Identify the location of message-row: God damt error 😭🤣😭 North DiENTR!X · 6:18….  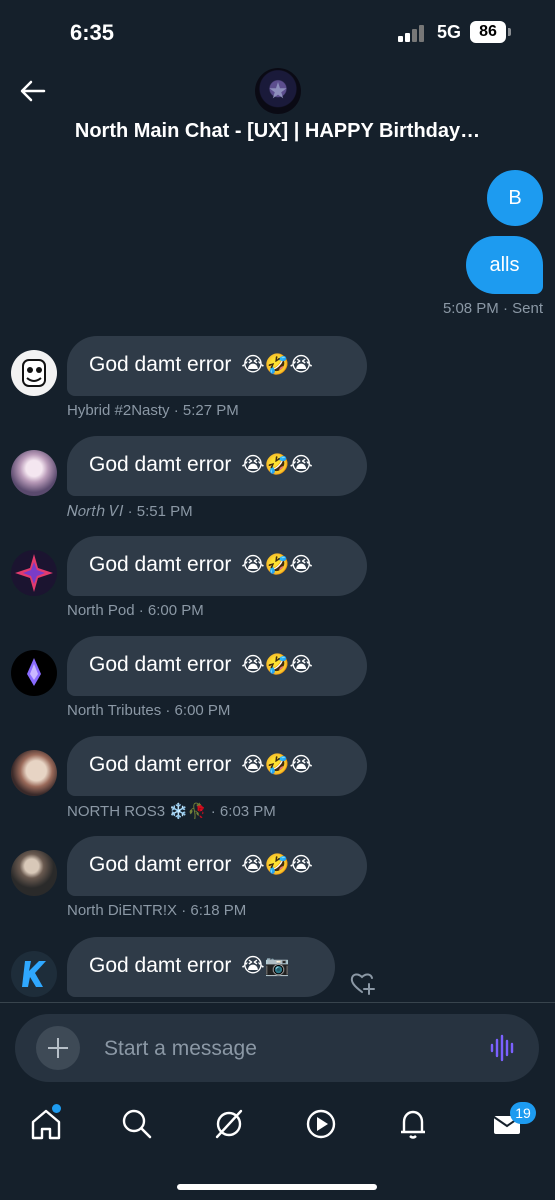
(277, 886).